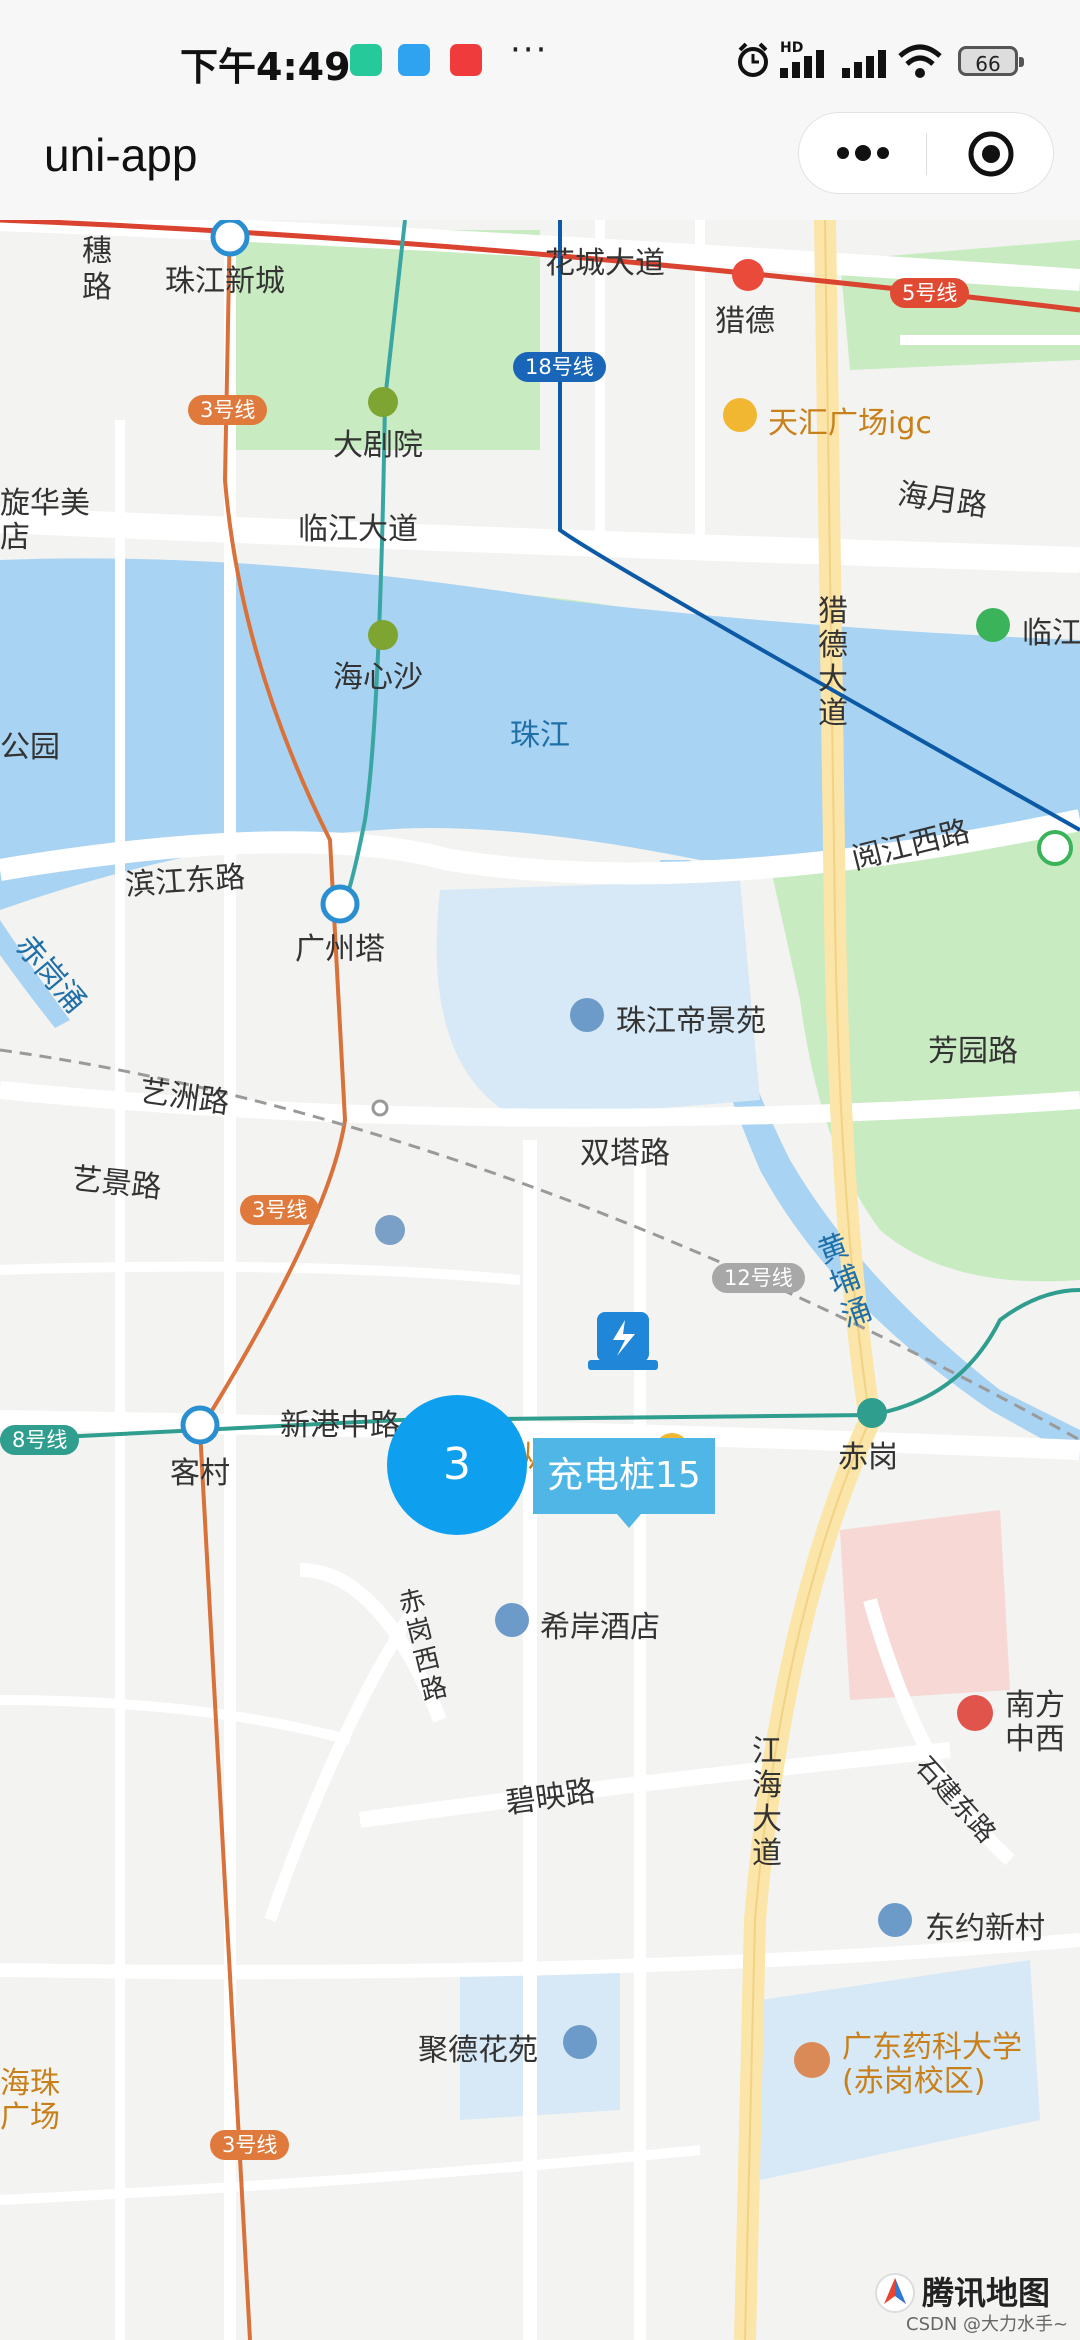 The image size is (1080, 2340). Describe the element at coordinates (991, 154) in the screenshot. I see `close-miniprogram-icon` at that location.